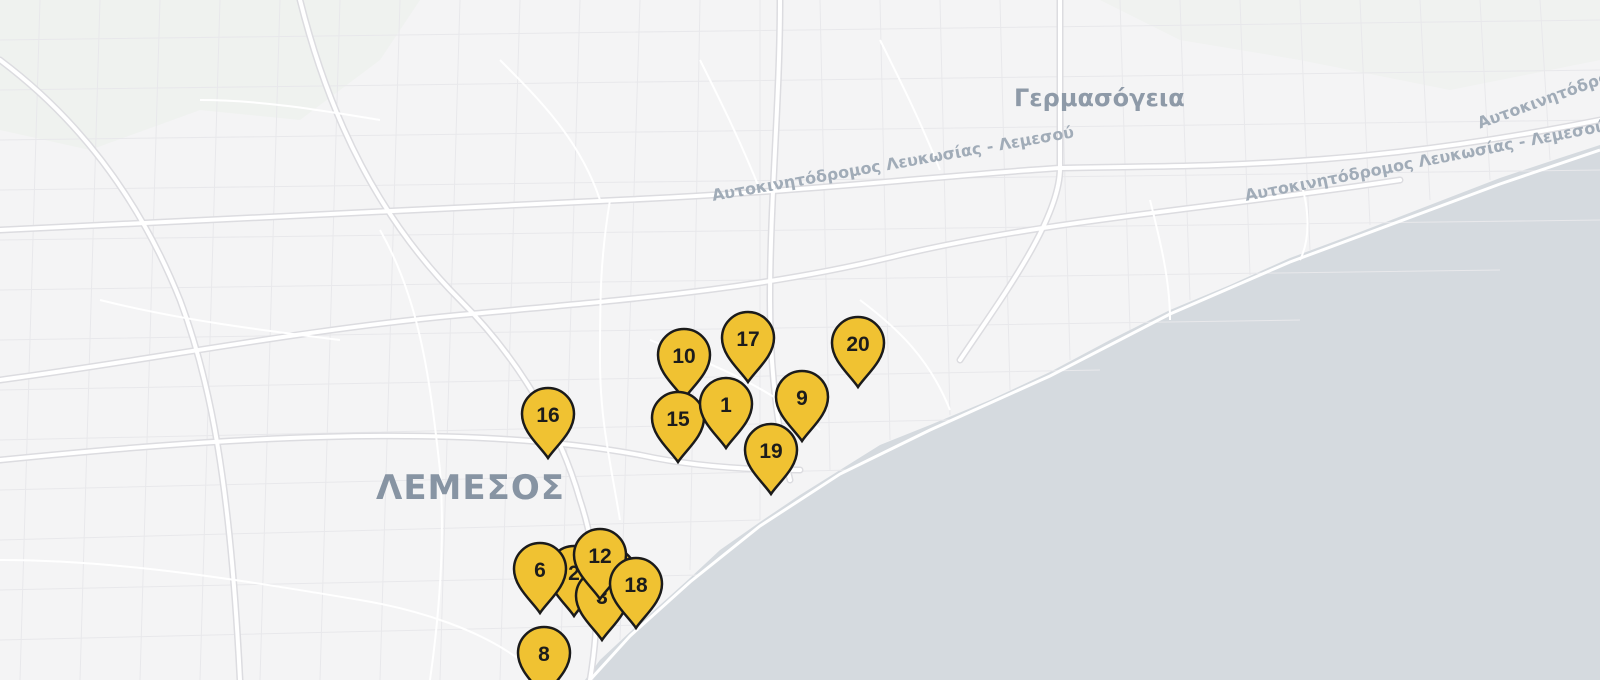 This screenshot has height=680, width=1600. I want to click on map-marker: 17, so click(748, 347).